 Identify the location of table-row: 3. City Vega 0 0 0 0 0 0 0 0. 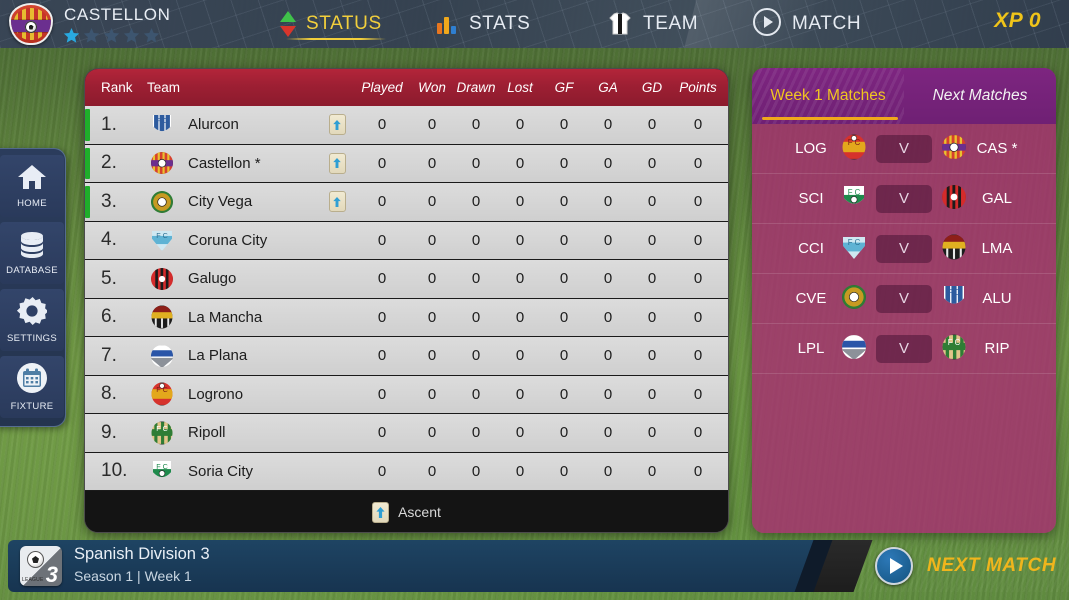
(406, 202).